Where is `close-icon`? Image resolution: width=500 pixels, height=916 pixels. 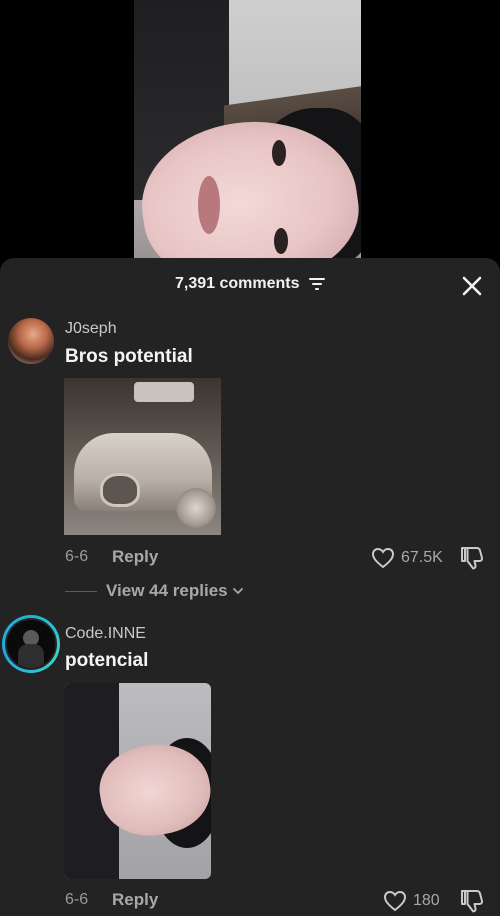 close-icon is located at coordinates (472, 286).